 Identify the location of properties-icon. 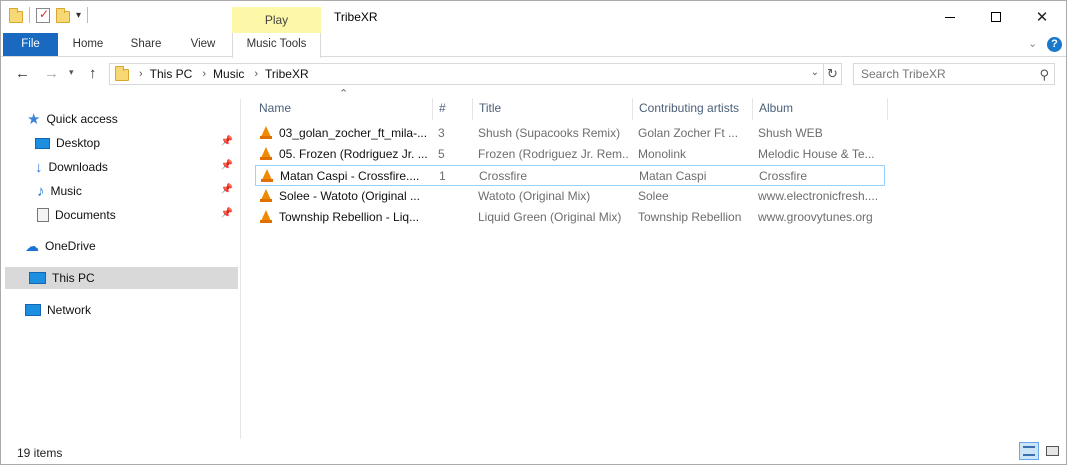
(43, 15).